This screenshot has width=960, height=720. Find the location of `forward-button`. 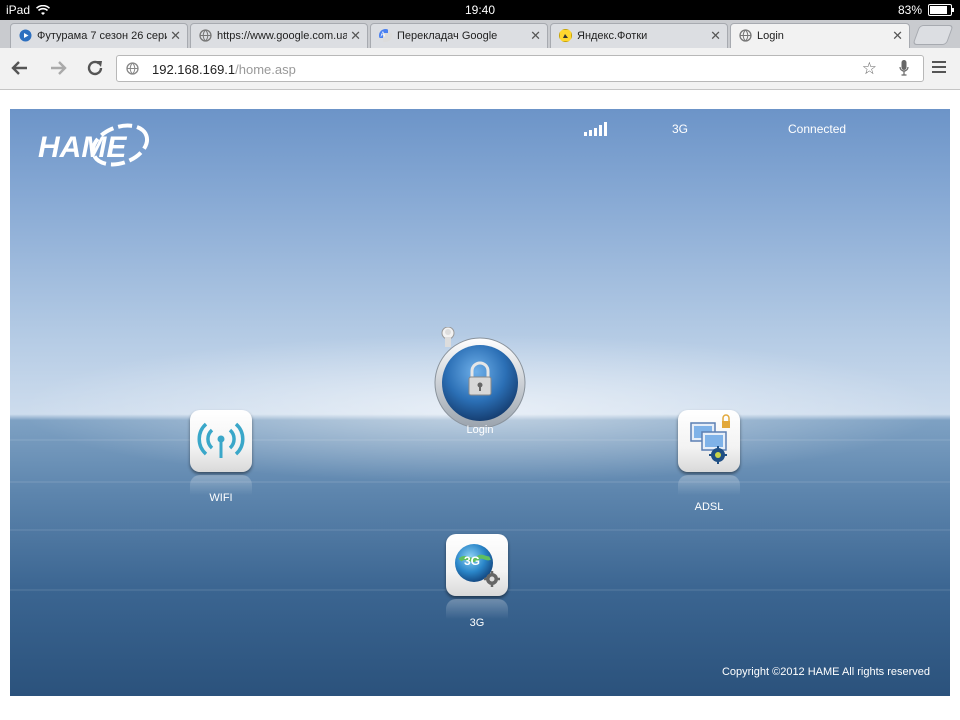

forward-button is located at coordinates (58, 68).